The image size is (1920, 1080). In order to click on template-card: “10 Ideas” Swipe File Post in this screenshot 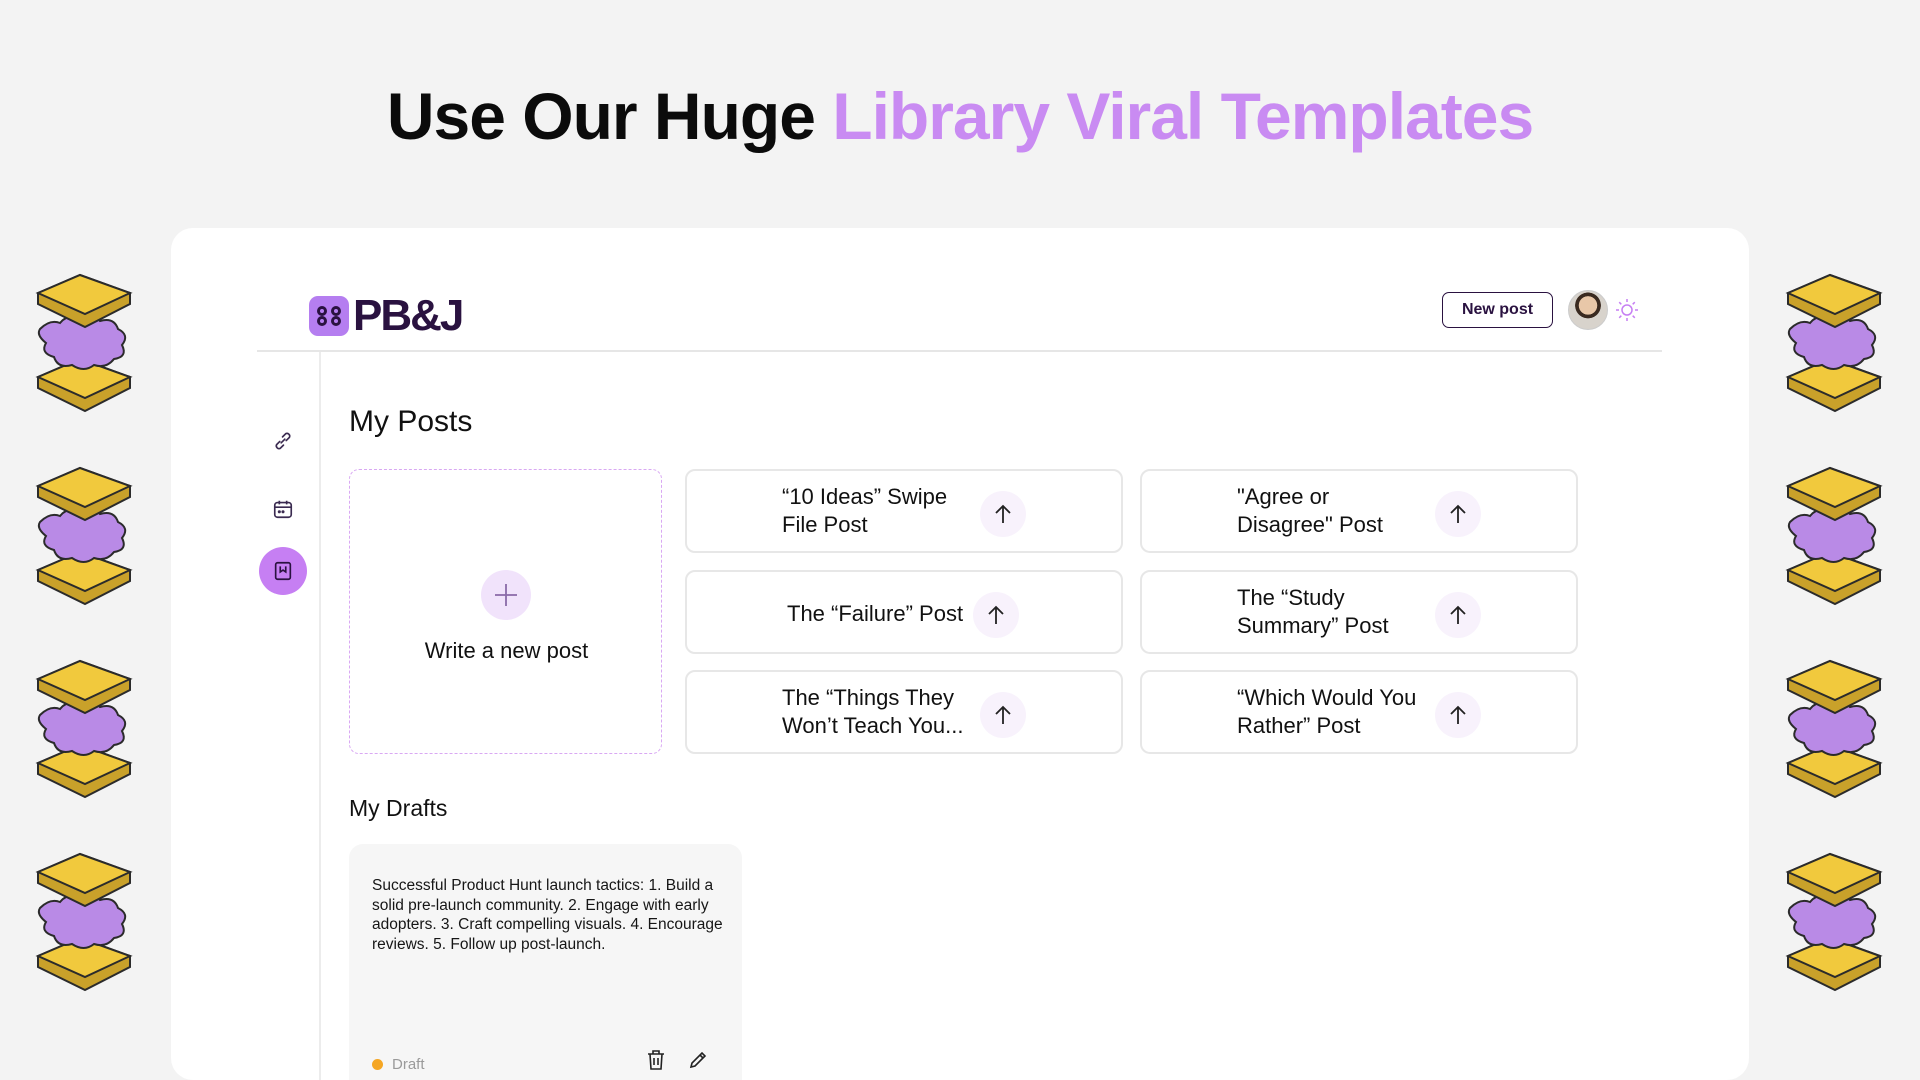, I will do `click(904, 511)`.